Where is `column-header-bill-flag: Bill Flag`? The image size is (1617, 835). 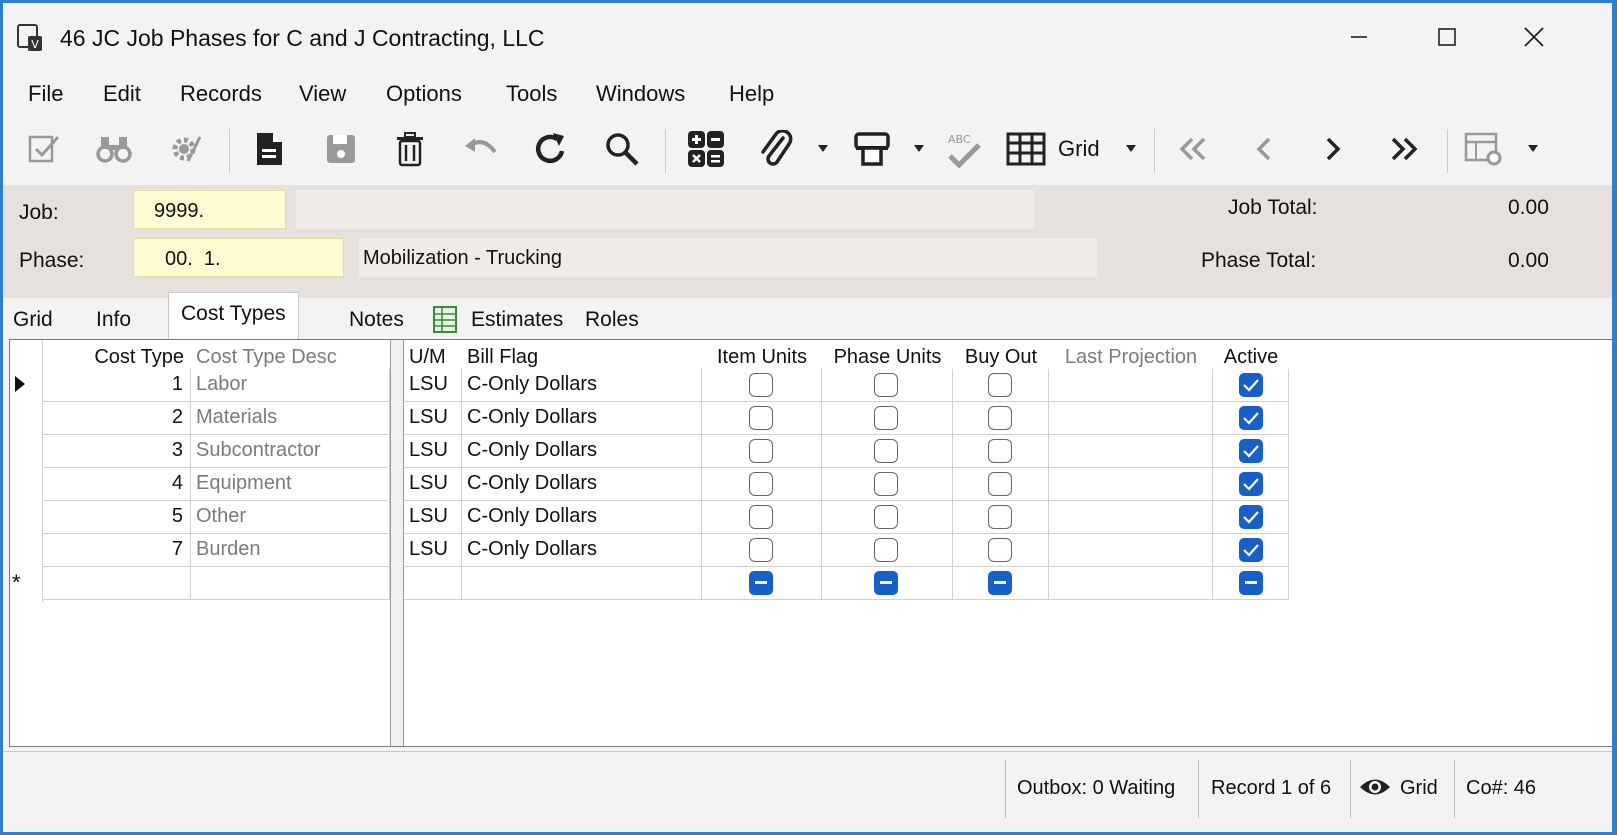
column-header-bill-flag: Bill Flag is located at coordinates (582, 356).